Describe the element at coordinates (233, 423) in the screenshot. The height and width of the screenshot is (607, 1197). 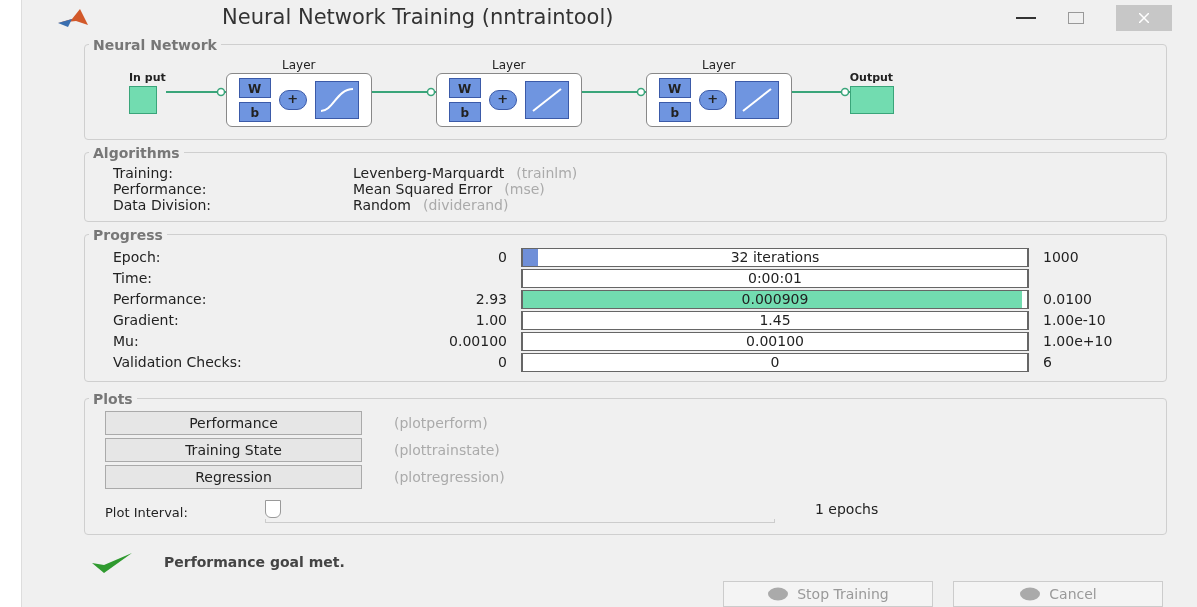
I see `plot-button: Performance` at that location.